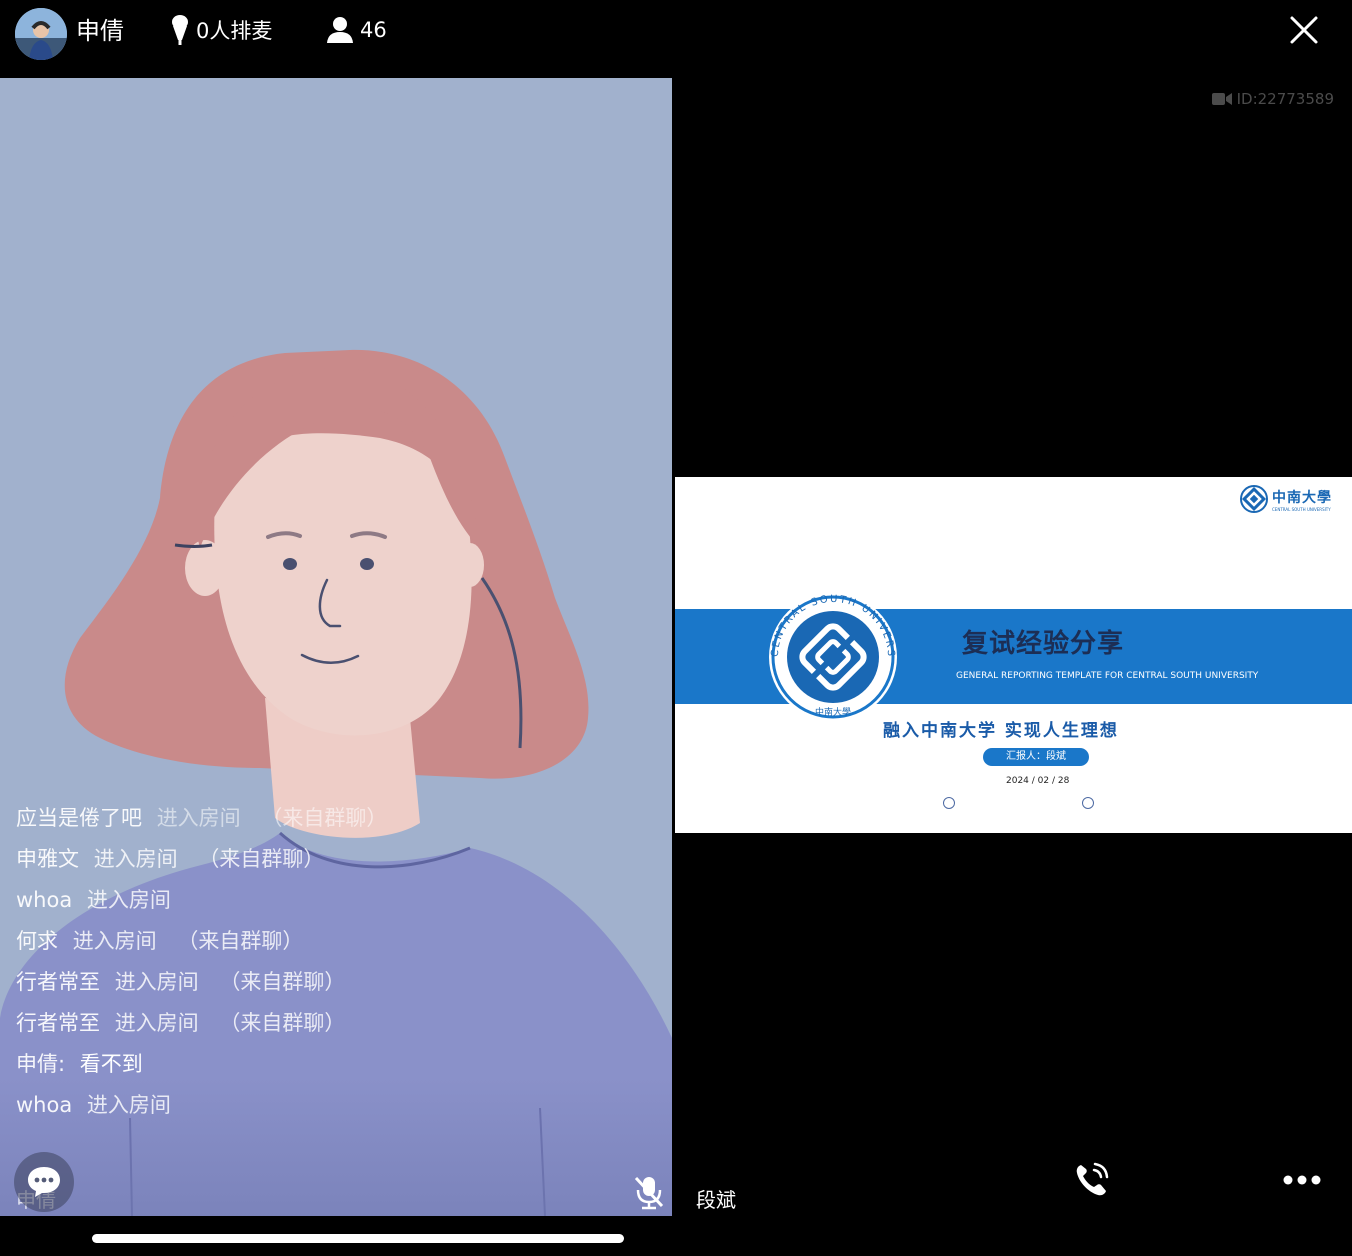 Image resolution: width=1352 pixels, height=1256 pixels. What do you see at coordinates (1043, 644) in the screenshot?
I see `slide-title: 复试经验分享` at bounding box center [1043, 644].